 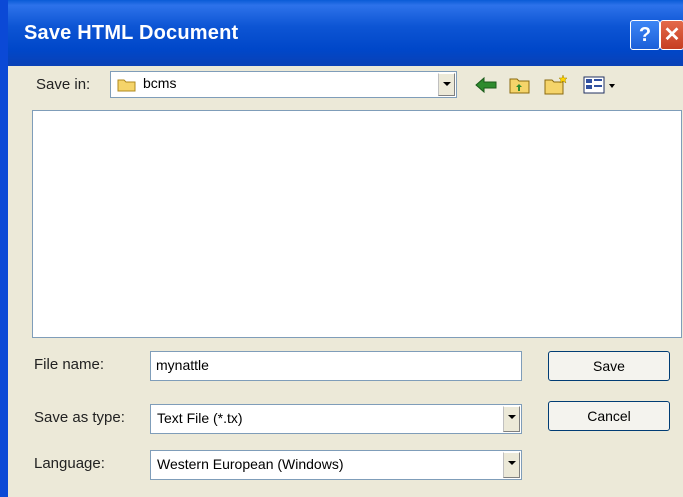 I want to click on save-in-label: Save in:, so click(x=63, y=84).